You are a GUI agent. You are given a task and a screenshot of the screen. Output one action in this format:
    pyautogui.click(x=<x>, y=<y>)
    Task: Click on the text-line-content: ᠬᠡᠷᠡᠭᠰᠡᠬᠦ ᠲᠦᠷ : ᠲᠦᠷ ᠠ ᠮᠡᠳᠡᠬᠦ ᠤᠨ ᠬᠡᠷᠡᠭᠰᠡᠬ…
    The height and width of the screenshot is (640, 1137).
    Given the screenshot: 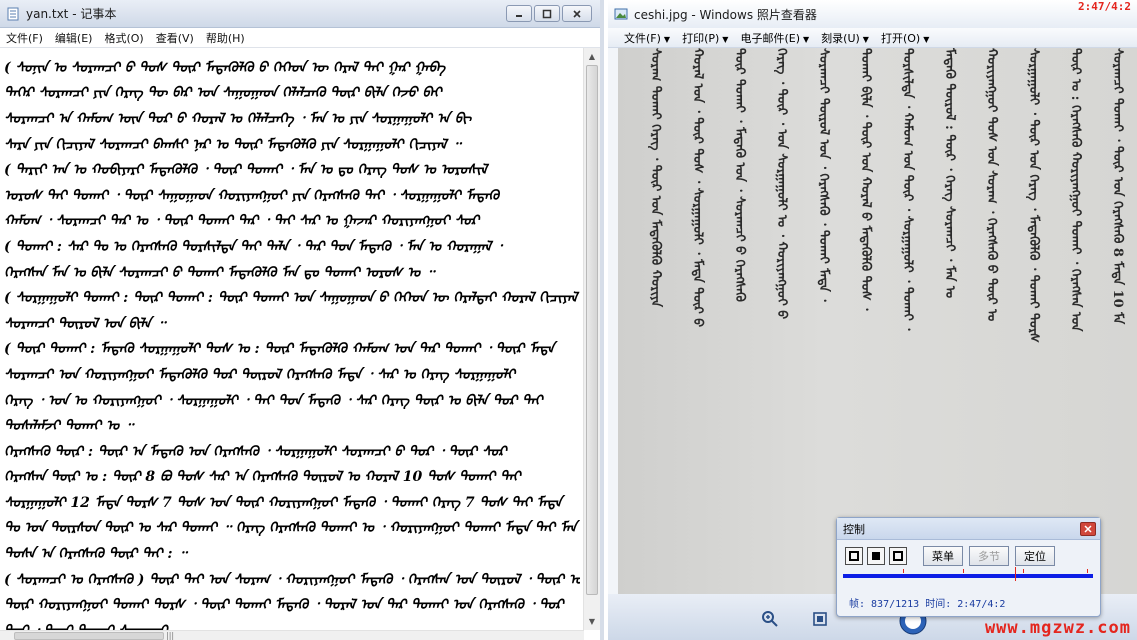 What is the action you would take?
    pyautogui.click(x=255, y=451)
    